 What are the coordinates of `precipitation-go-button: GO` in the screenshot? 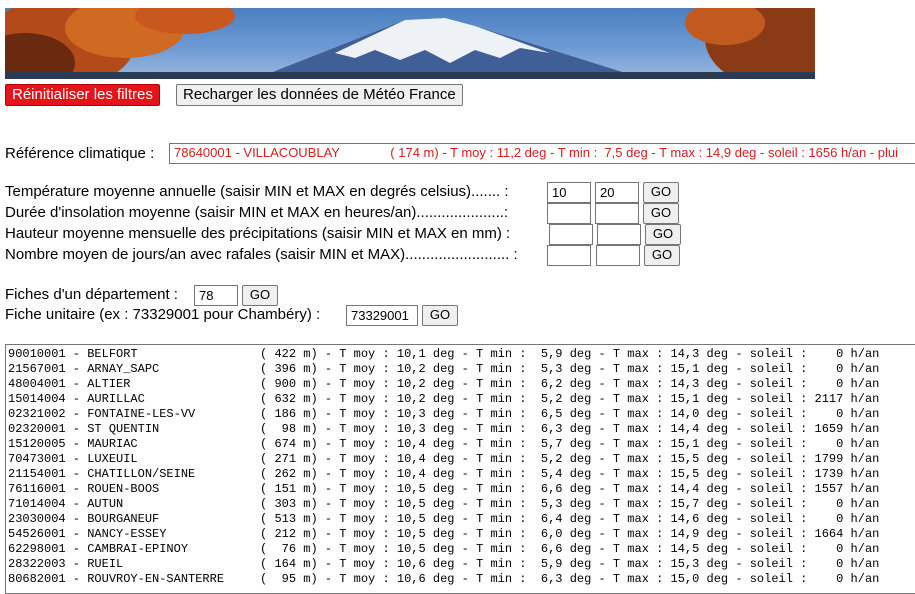 It's located at (663, 234).